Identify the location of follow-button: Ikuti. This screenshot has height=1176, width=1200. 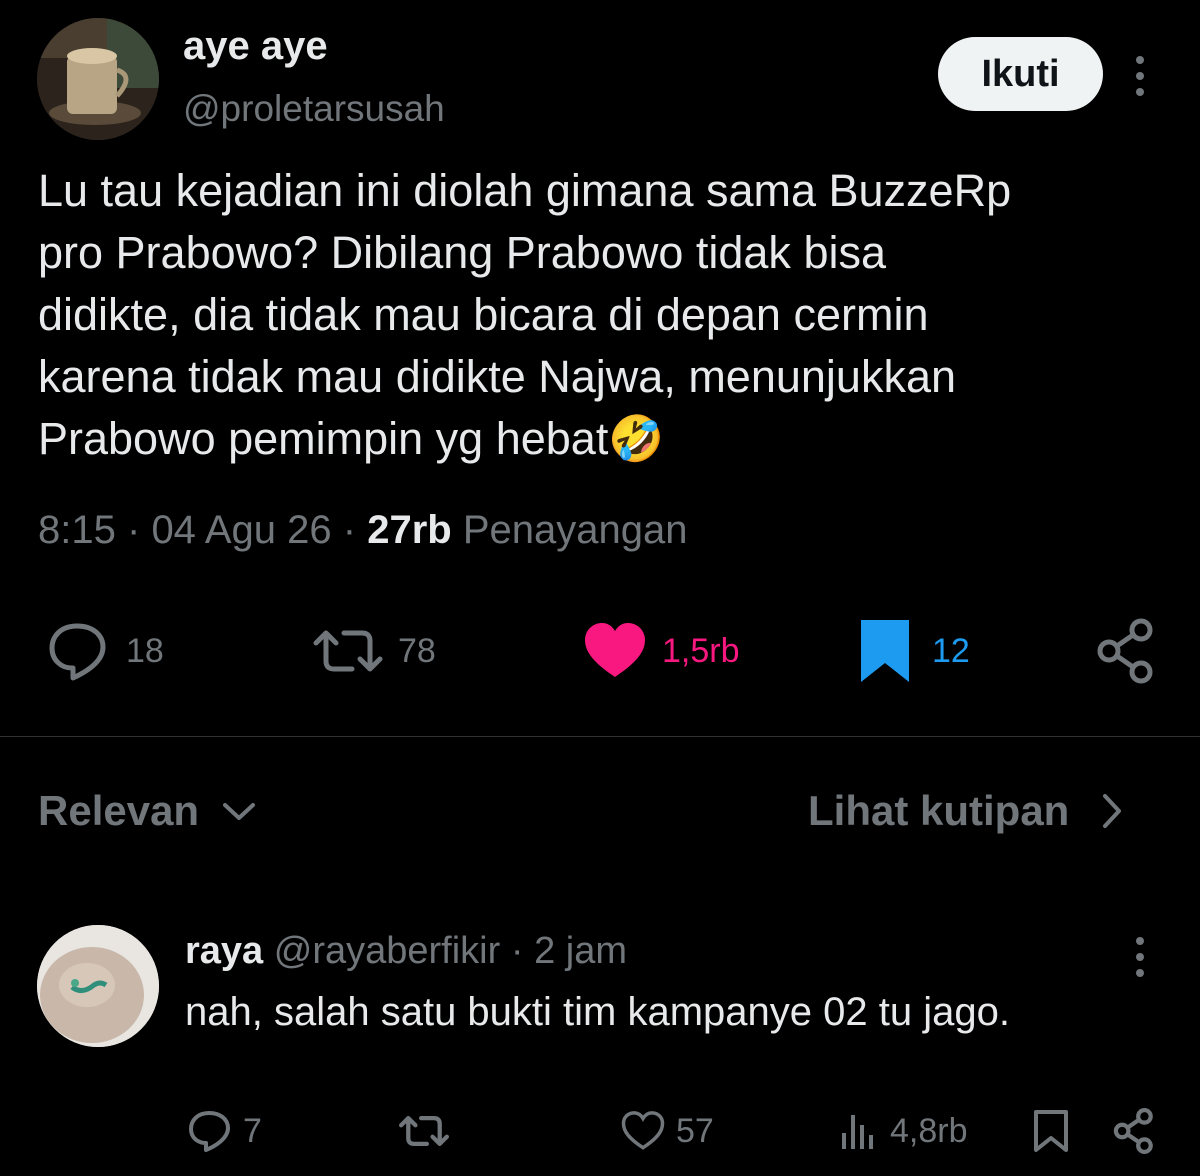
(1020, 74).